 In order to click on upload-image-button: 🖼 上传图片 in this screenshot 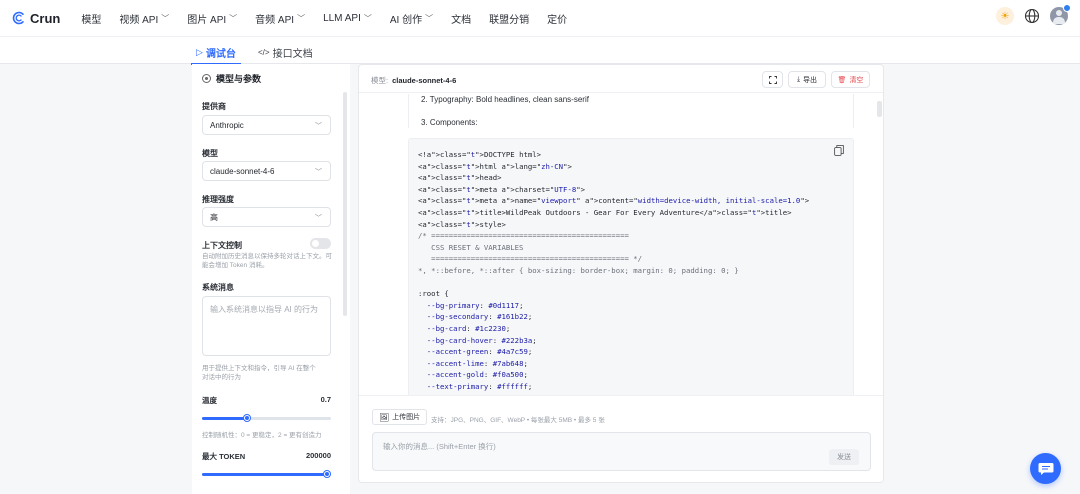, I will do `click(400, 417)`.